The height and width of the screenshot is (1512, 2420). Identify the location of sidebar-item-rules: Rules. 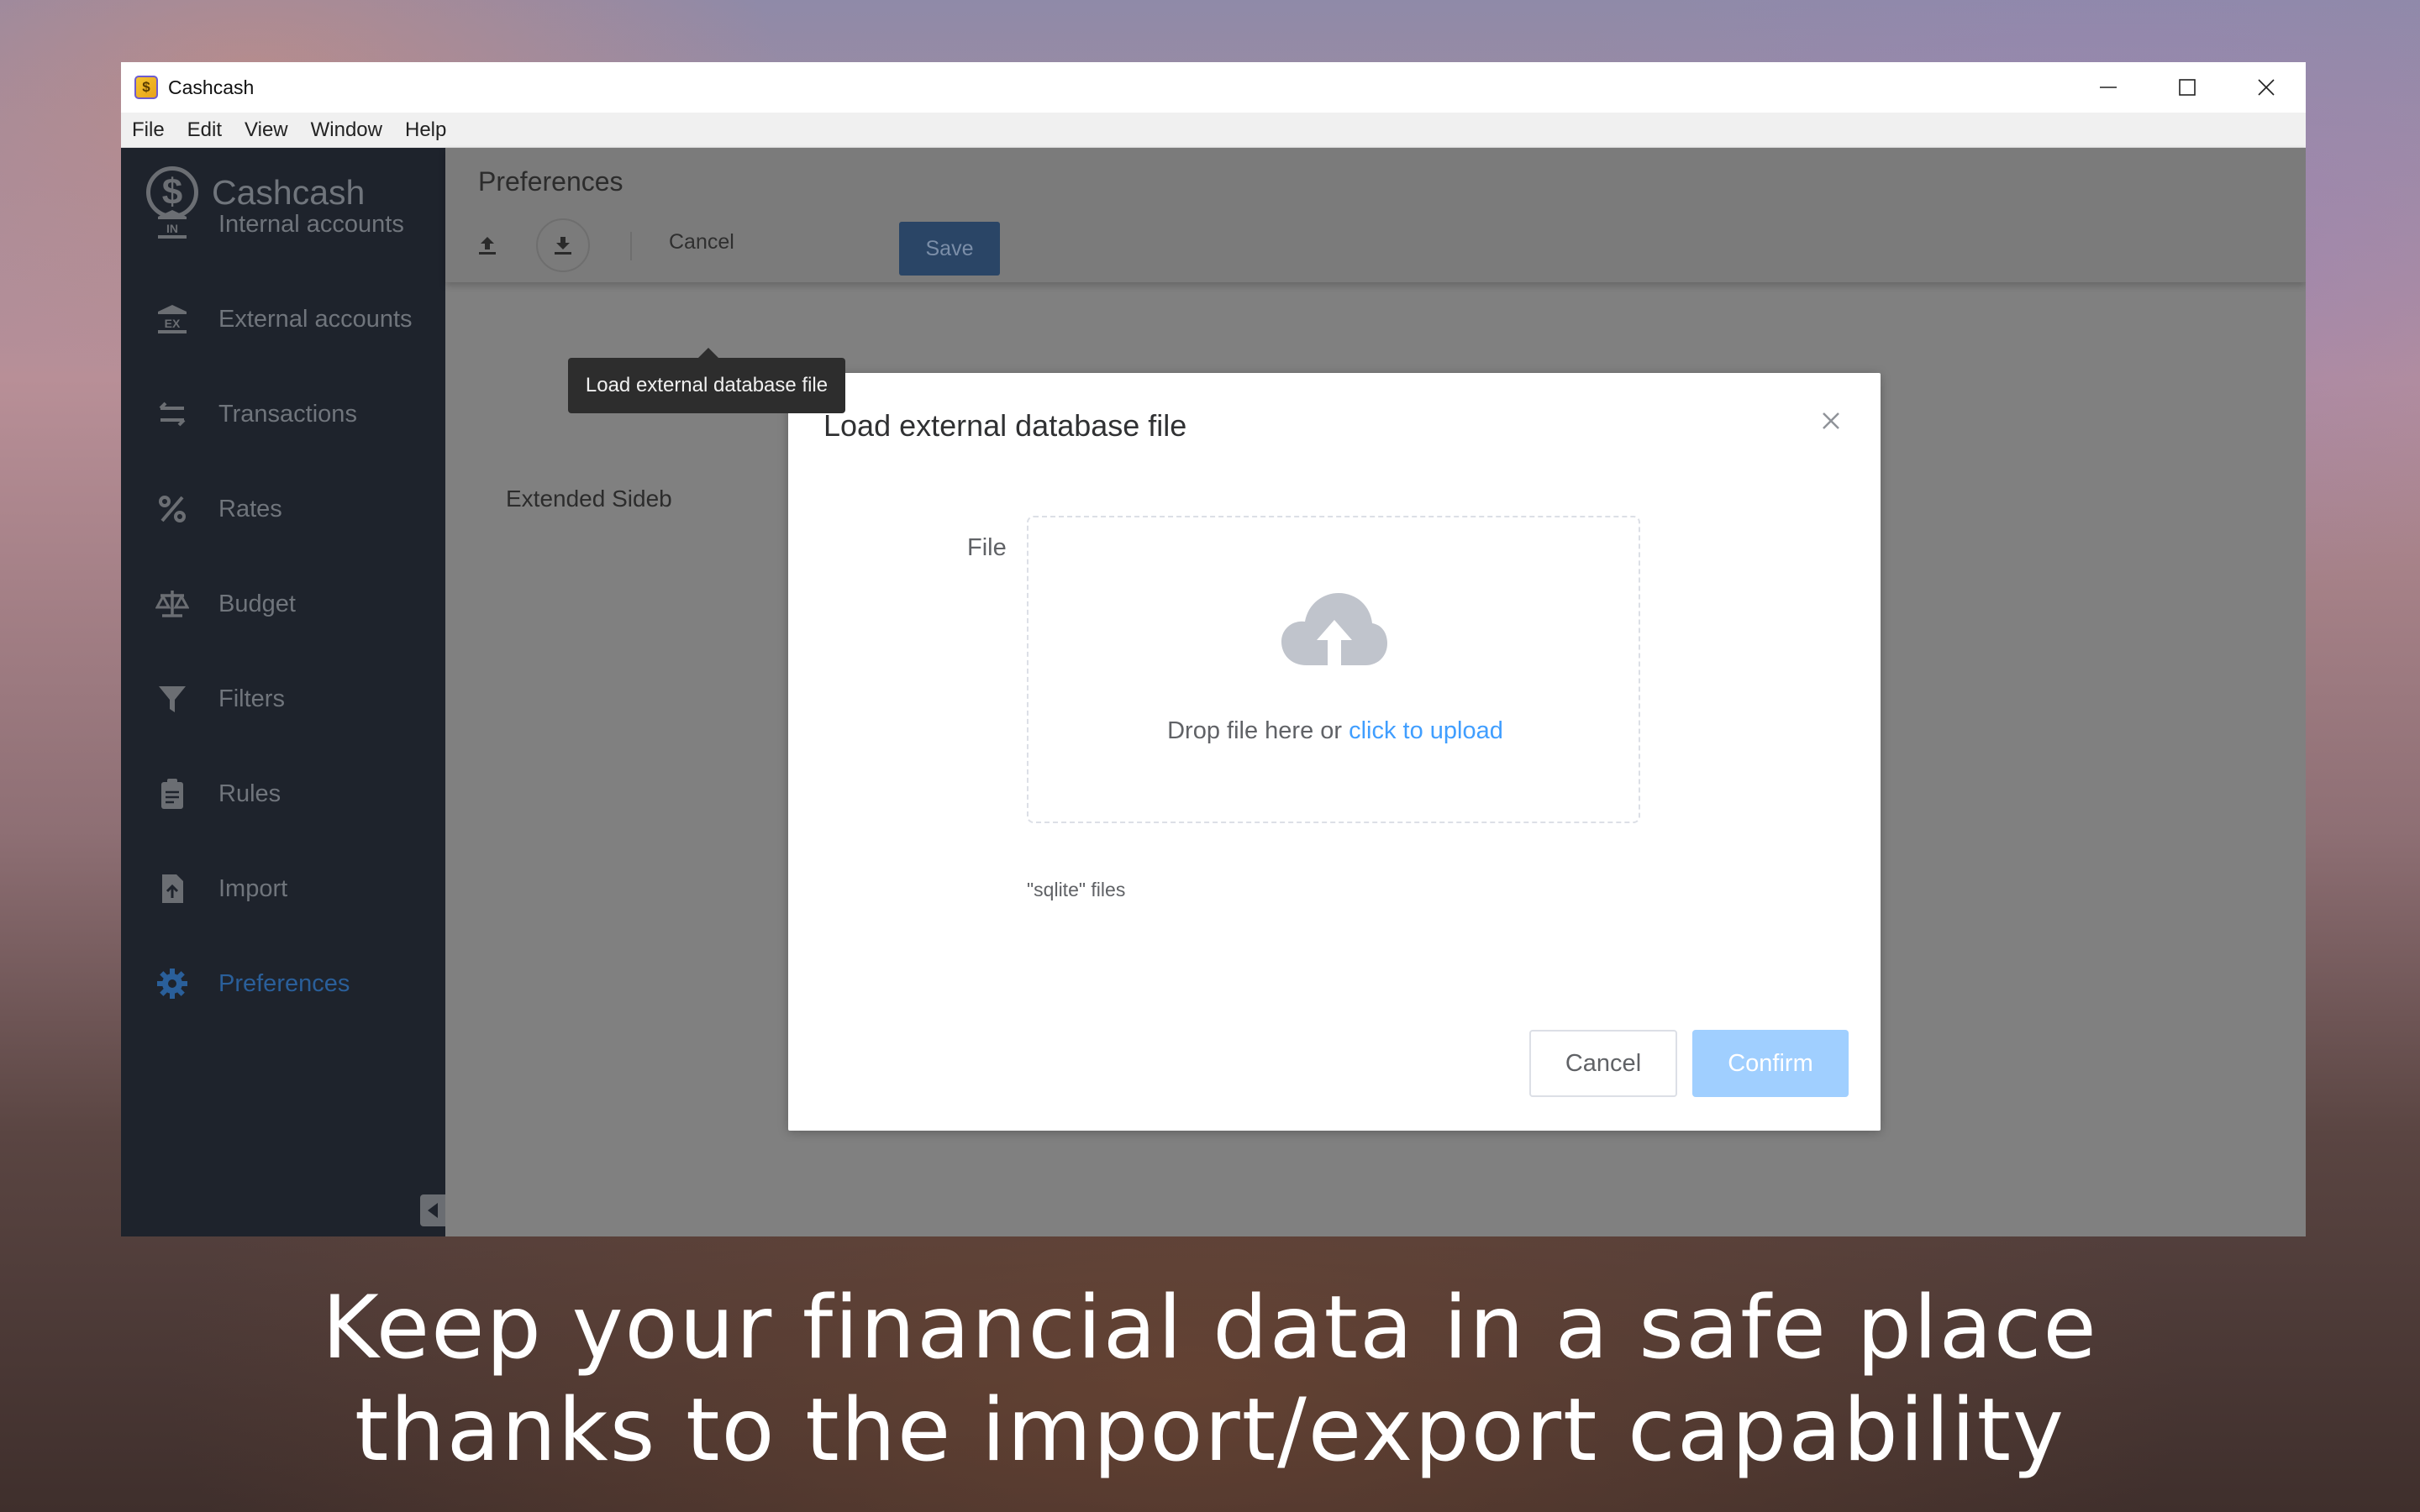
(283, 793).